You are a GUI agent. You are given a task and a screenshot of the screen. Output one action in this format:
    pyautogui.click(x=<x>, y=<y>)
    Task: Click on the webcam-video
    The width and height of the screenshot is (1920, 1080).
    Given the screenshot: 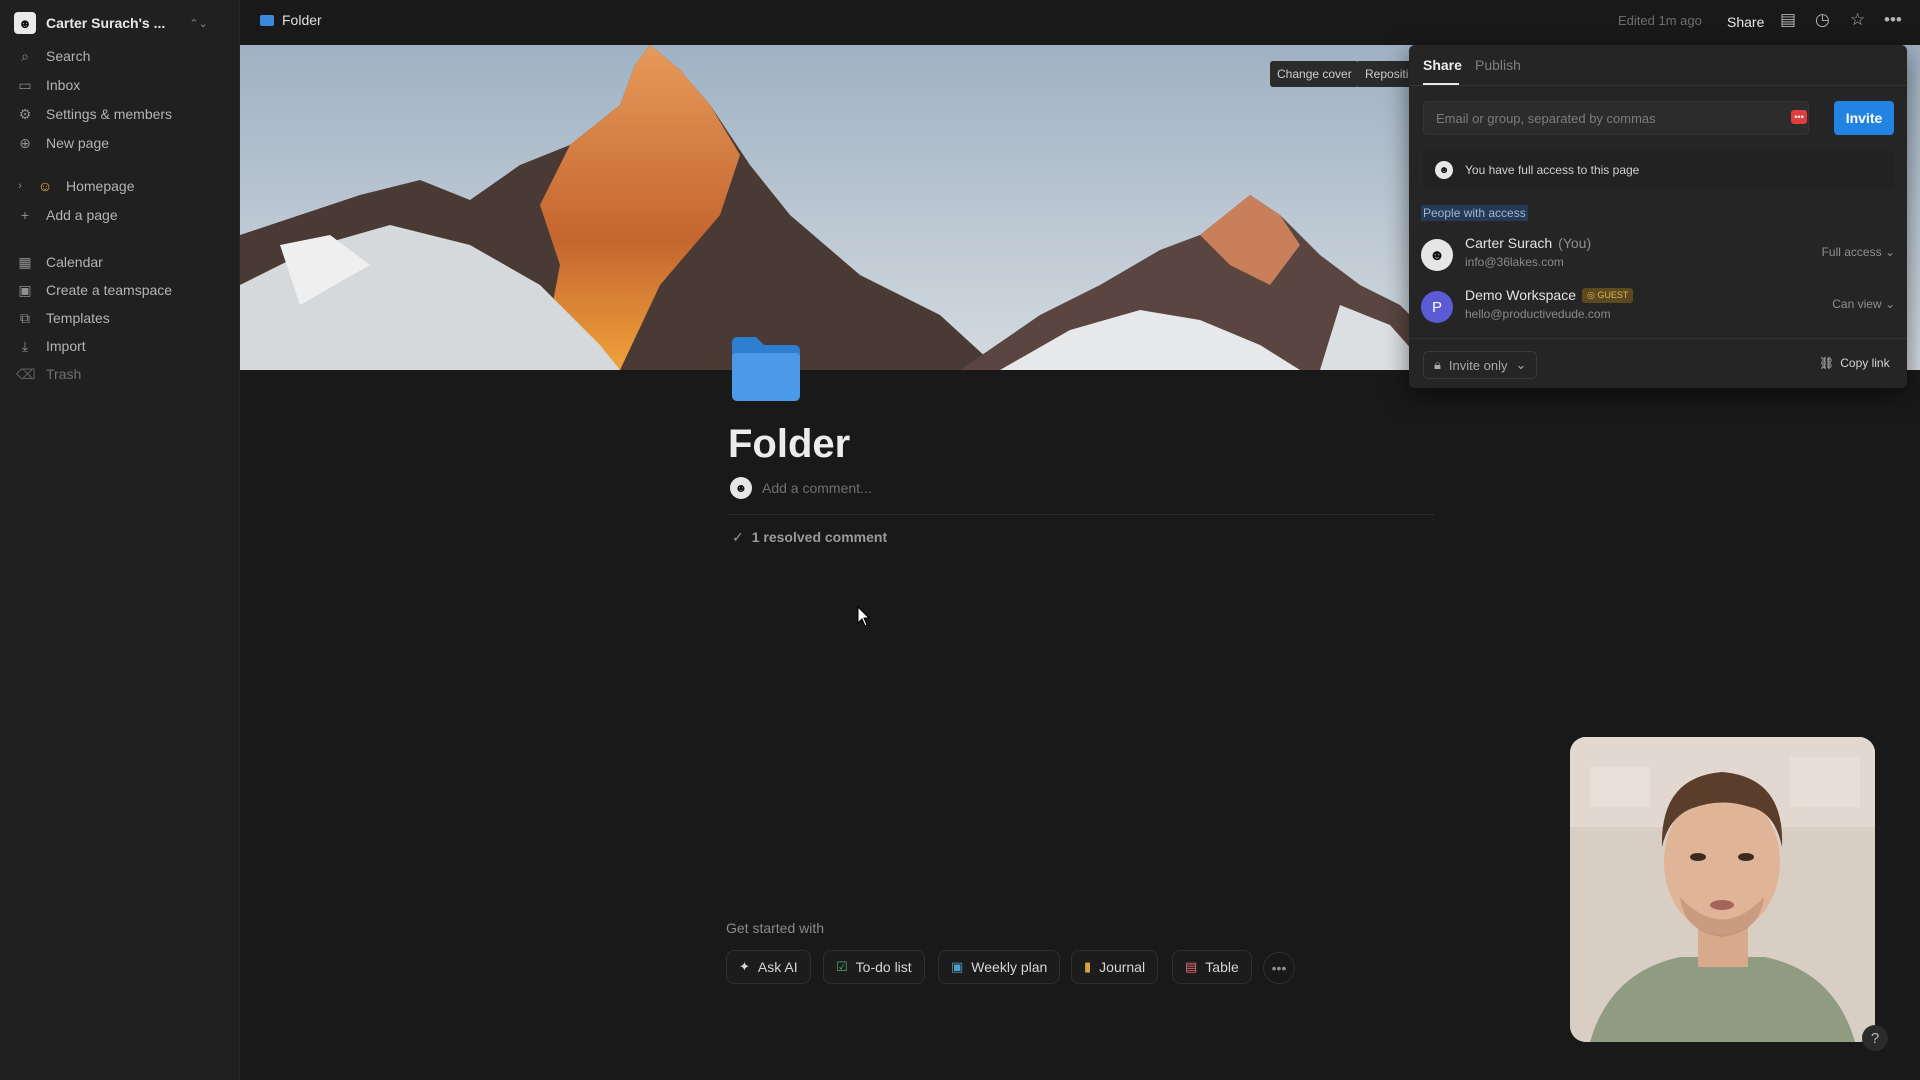 What is the action you would take?
    pyautogui.click(x=1722, y=889)
    